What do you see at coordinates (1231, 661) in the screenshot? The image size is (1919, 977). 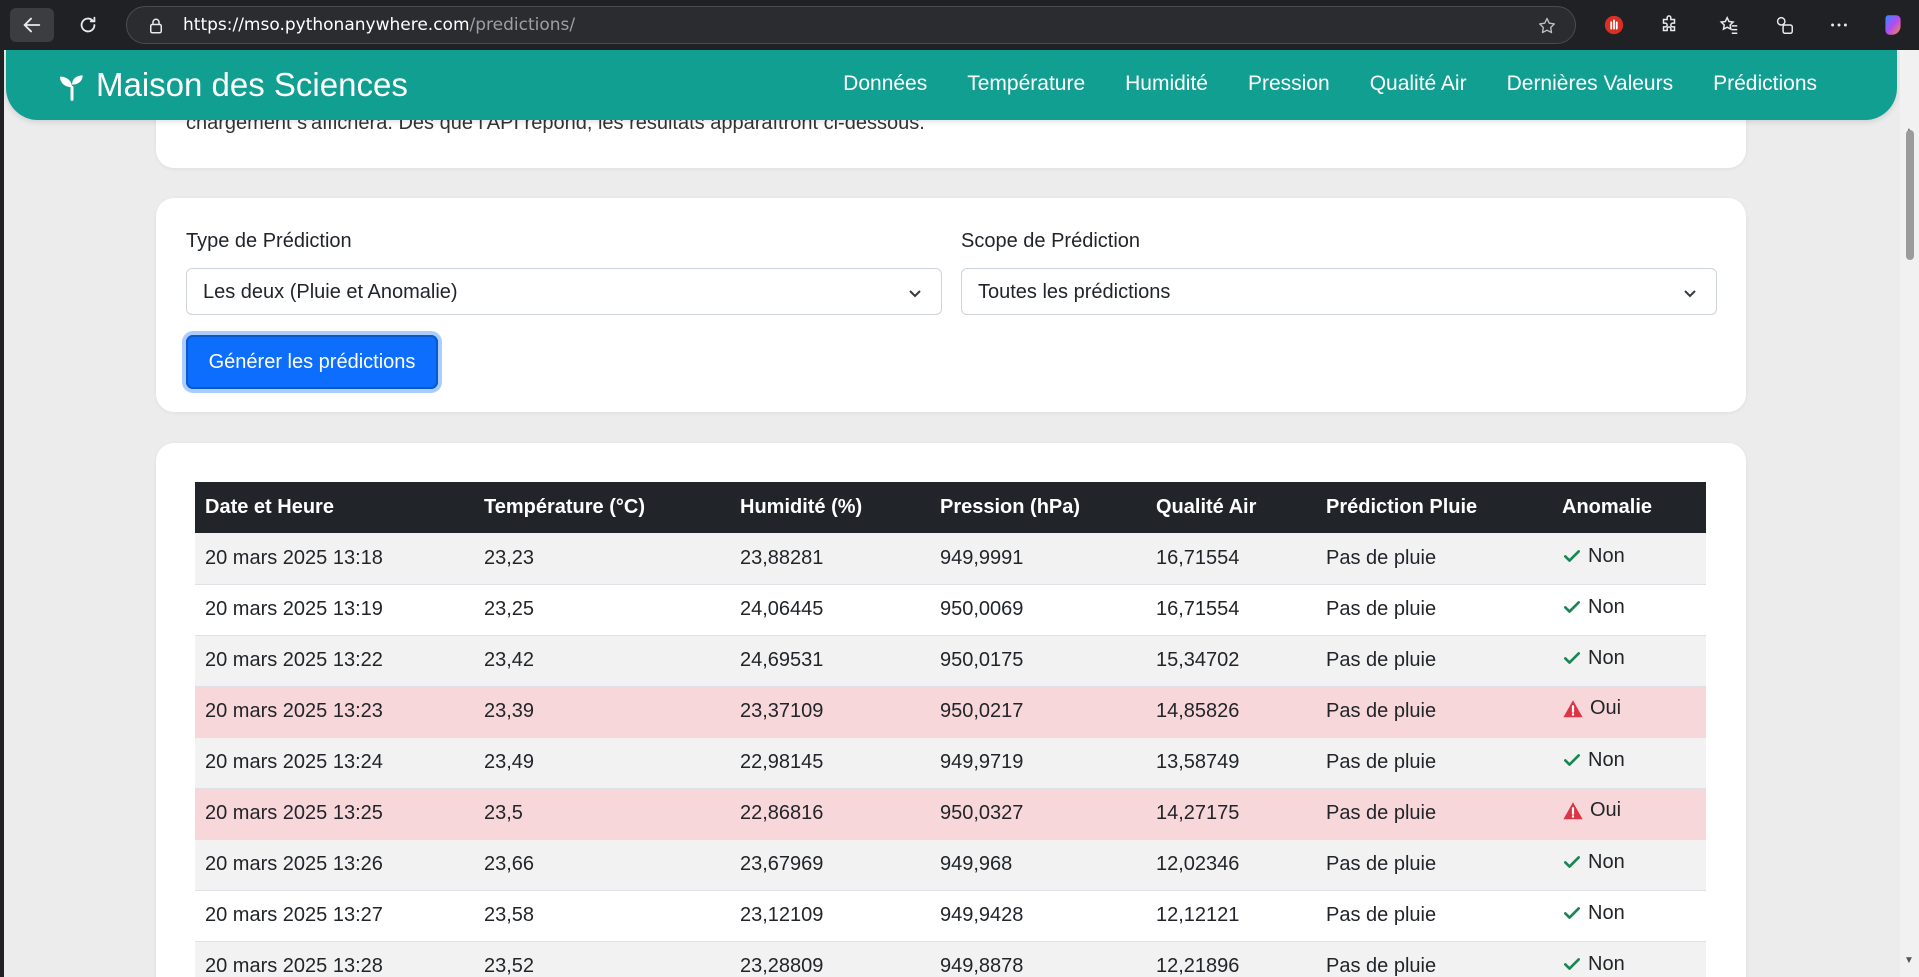 I see `cell-air-quality: 15,34702` at bounding box center [1231, 661].